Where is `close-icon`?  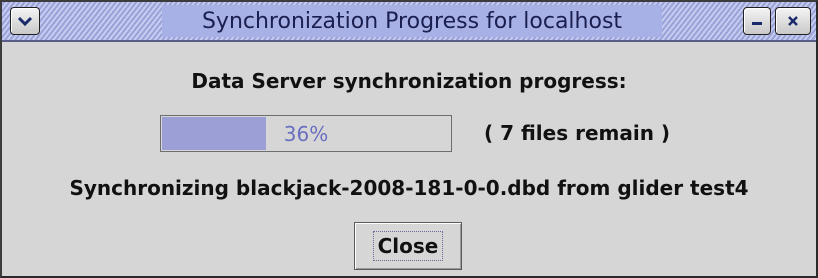
close-icon is located at coordinates (793, 21).